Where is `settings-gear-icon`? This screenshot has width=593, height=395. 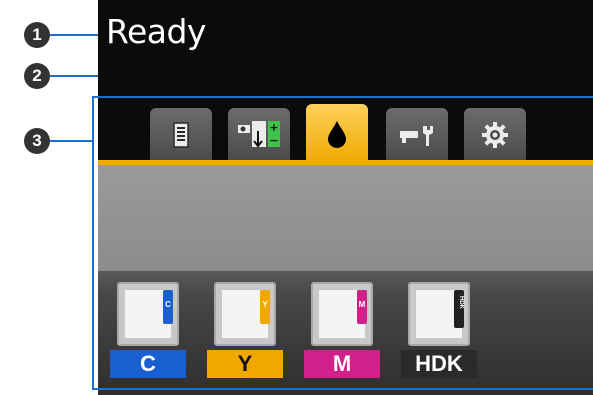
settings-gear-icon is located at coordinates (495, 135).